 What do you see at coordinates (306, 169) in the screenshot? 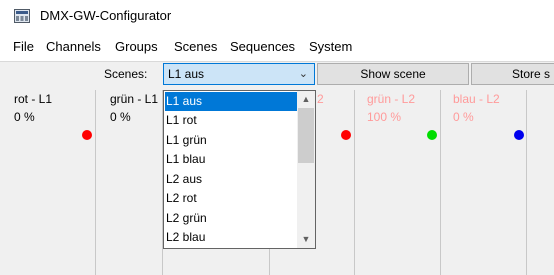
I see `dropdown-scrollbar: ▲ ▼` at bounding box center [306, 169].